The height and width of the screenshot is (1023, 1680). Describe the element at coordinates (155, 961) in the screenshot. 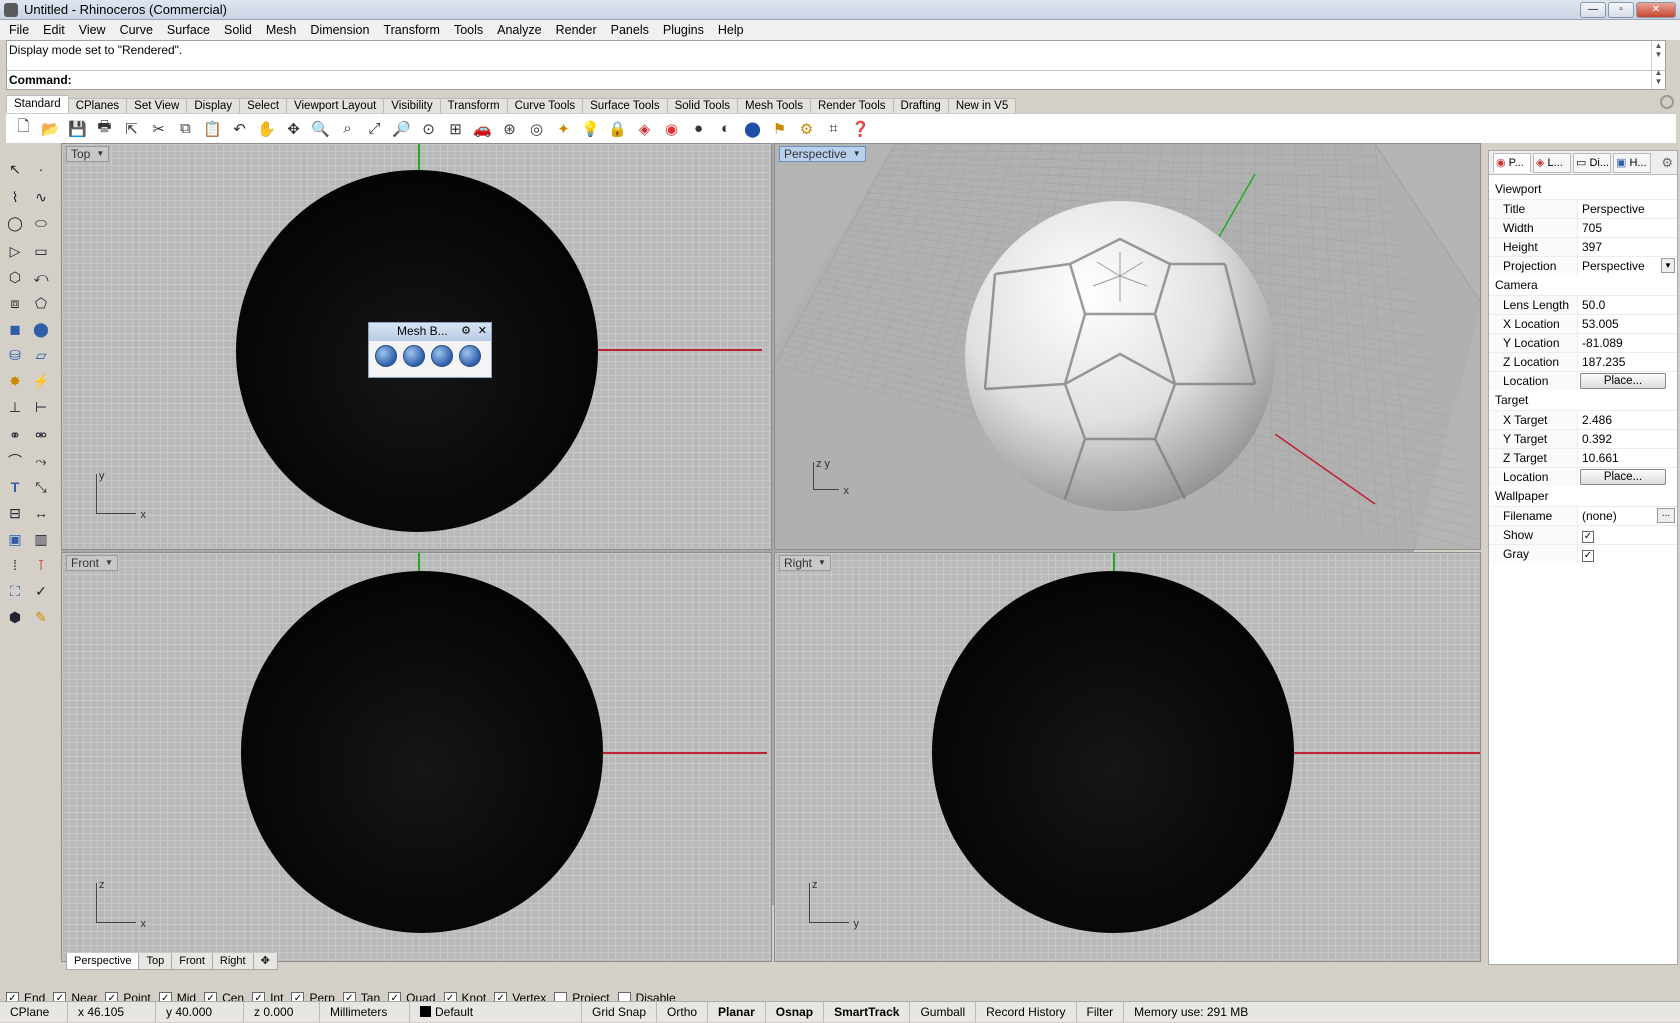

I see `vp-tab-top: Top` at that location.